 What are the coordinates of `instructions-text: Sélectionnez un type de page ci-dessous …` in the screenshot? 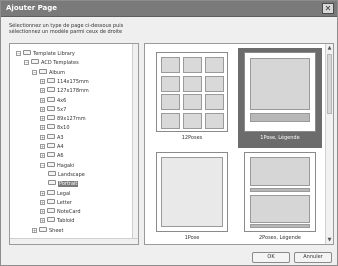 It's located at (89, 29).